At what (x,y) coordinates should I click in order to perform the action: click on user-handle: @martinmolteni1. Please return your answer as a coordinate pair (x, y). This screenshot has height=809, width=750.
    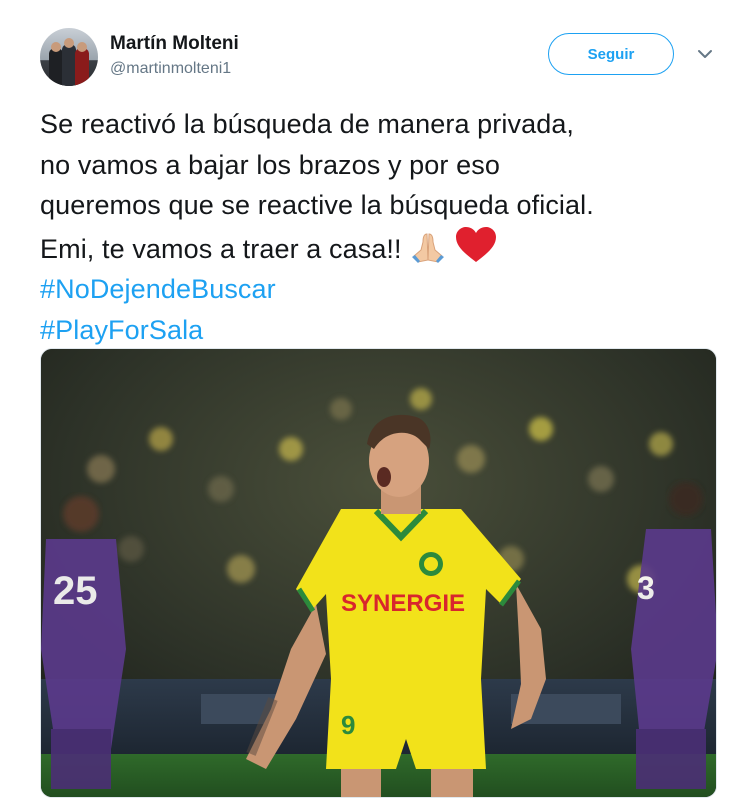
    Looking at the image, I should click on (170, 69).